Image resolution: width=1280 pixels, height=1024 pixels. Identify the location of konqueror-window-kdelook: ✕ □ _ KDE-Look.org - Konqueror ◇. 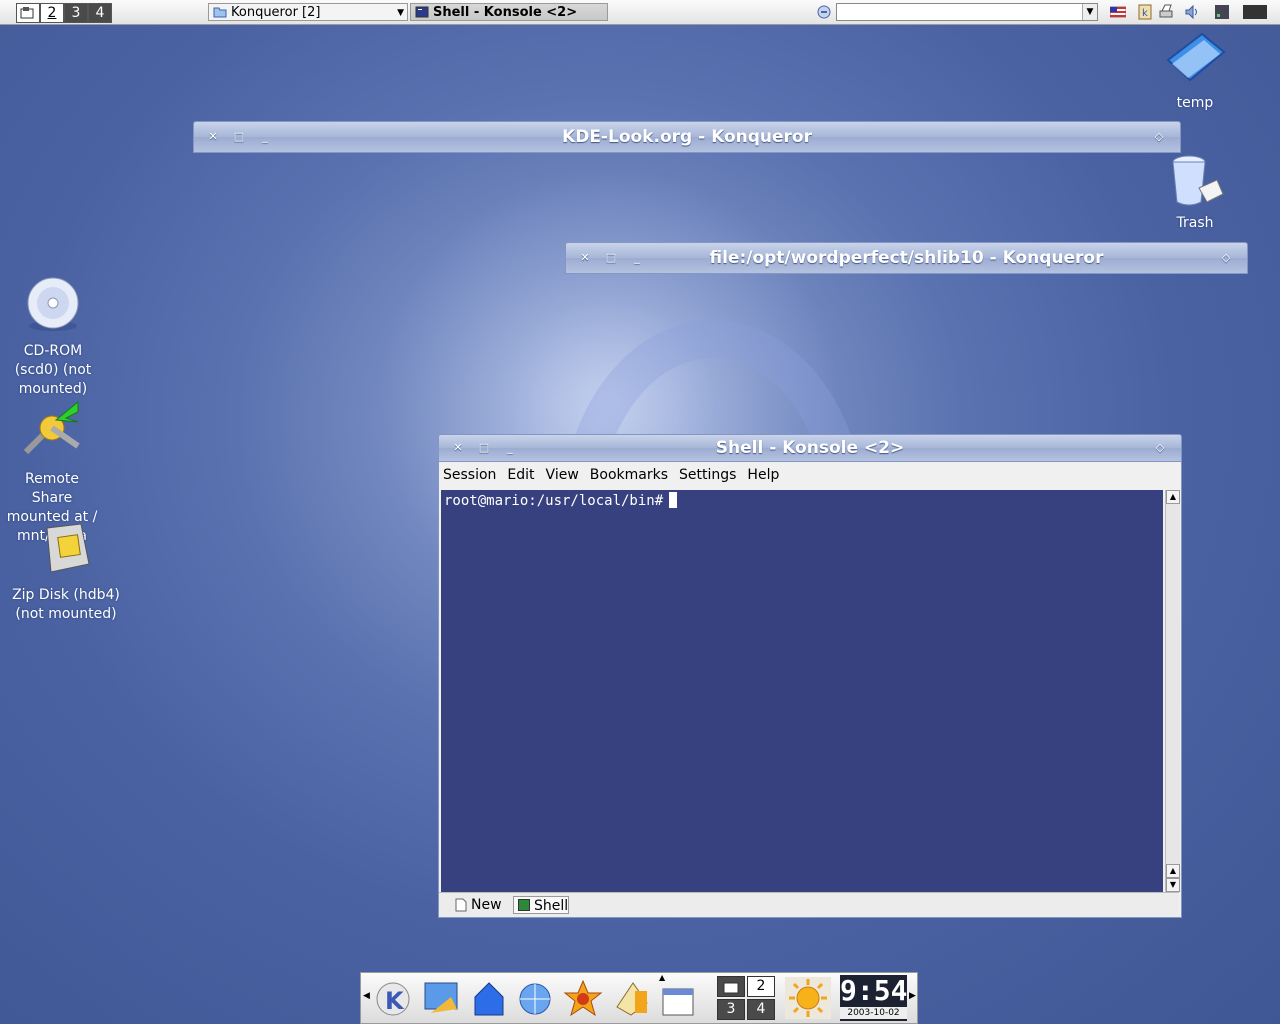
(687, 137).